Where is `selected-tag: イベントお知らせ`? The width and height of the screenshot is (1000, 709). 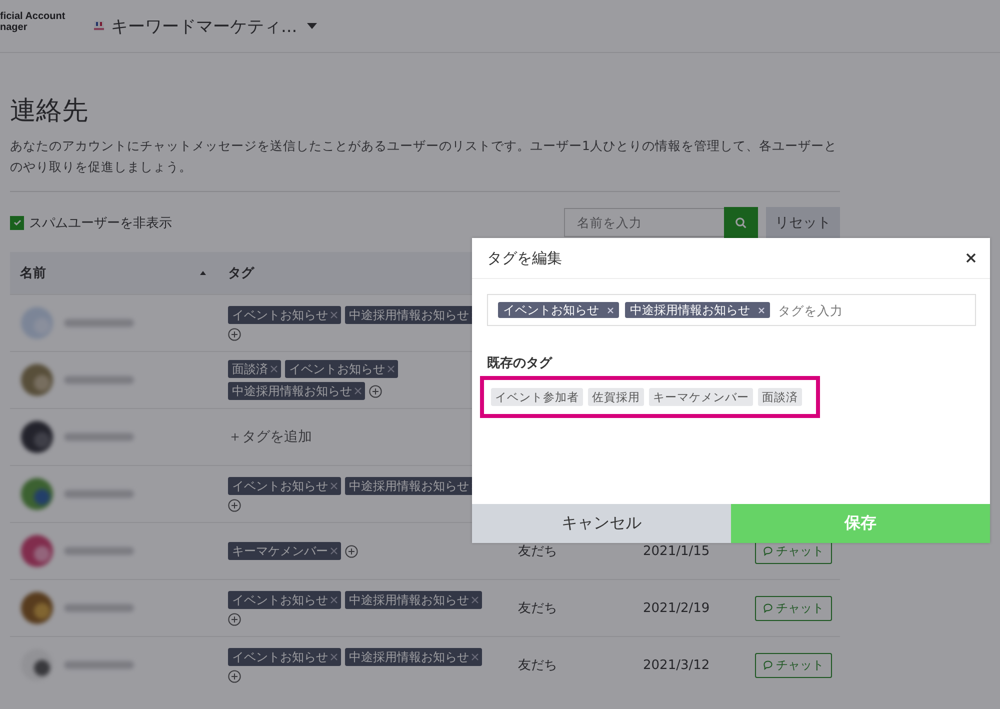 selected-tag: イベントお知らせ is located at coordinates (558, 310).